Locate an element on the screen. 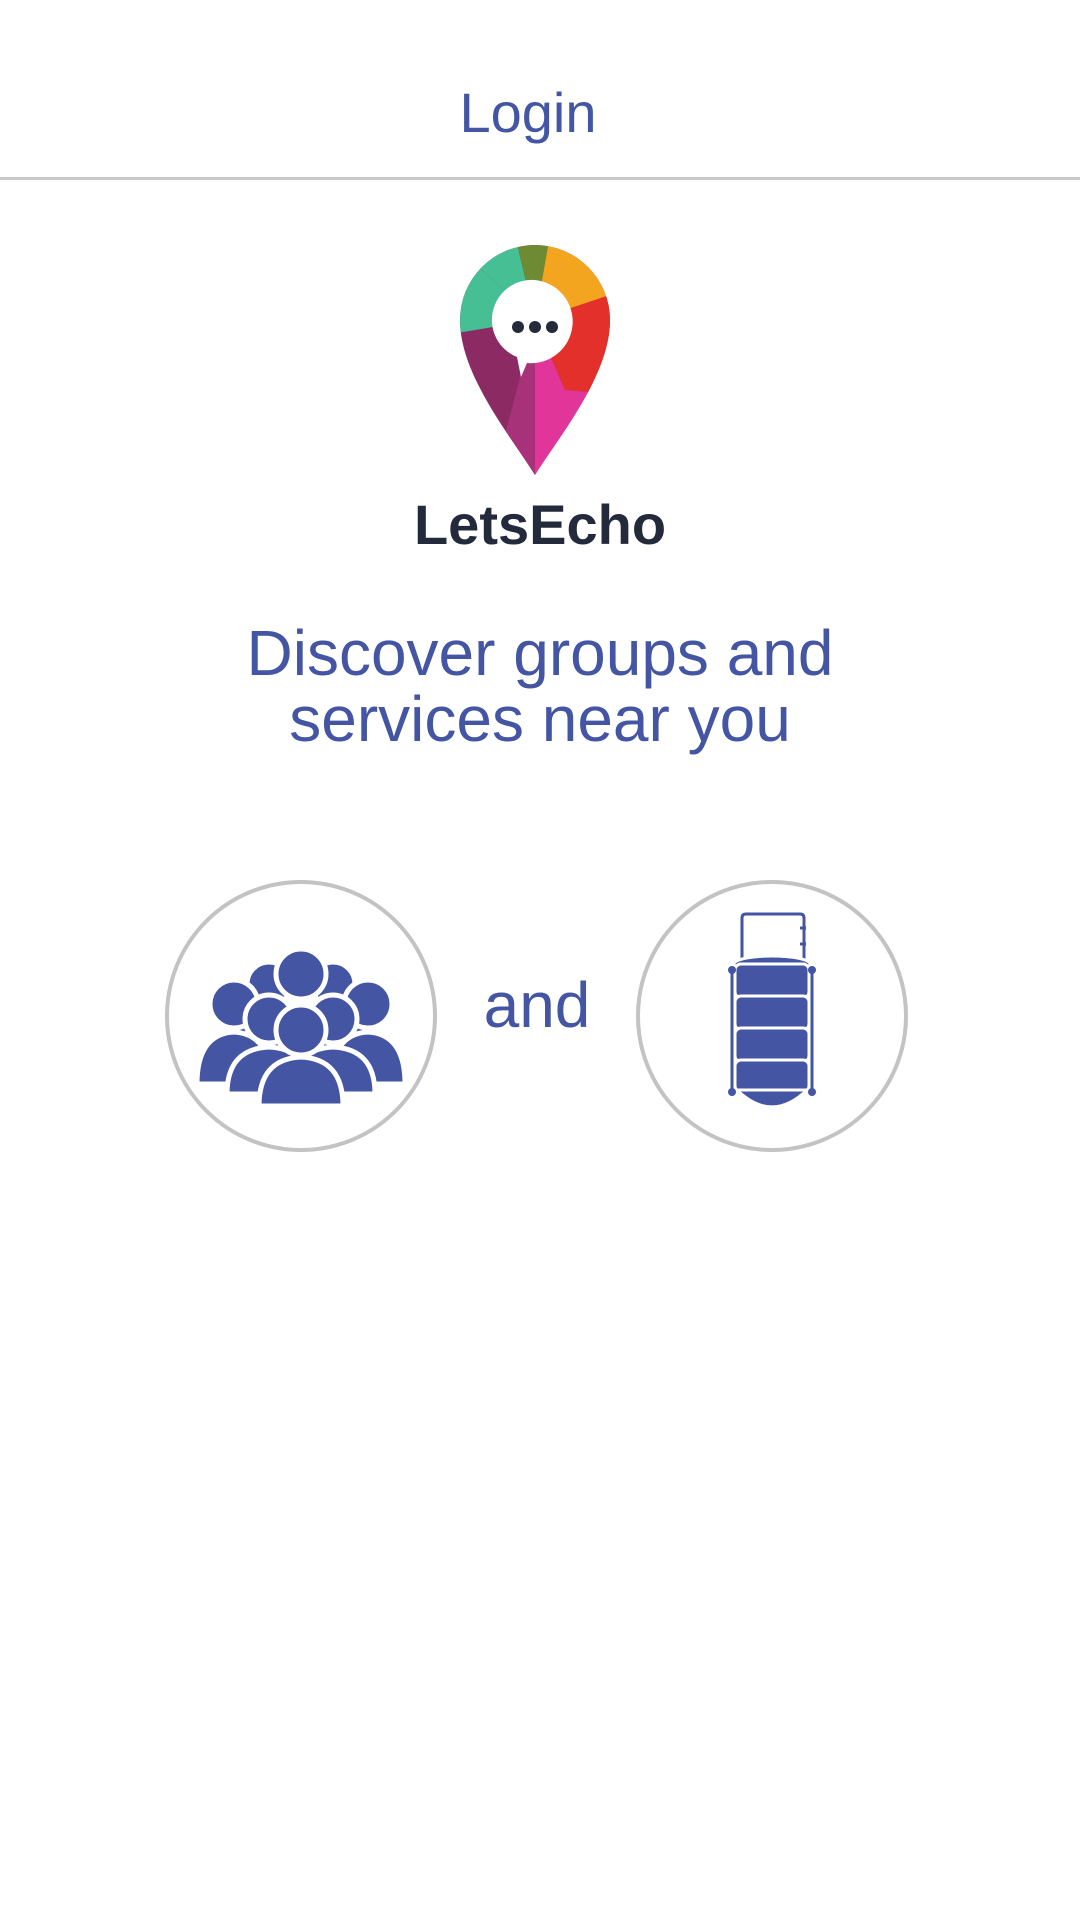 This screenshot has height=1920, width=1080. services-circle is located at coordinates (772, 1016).